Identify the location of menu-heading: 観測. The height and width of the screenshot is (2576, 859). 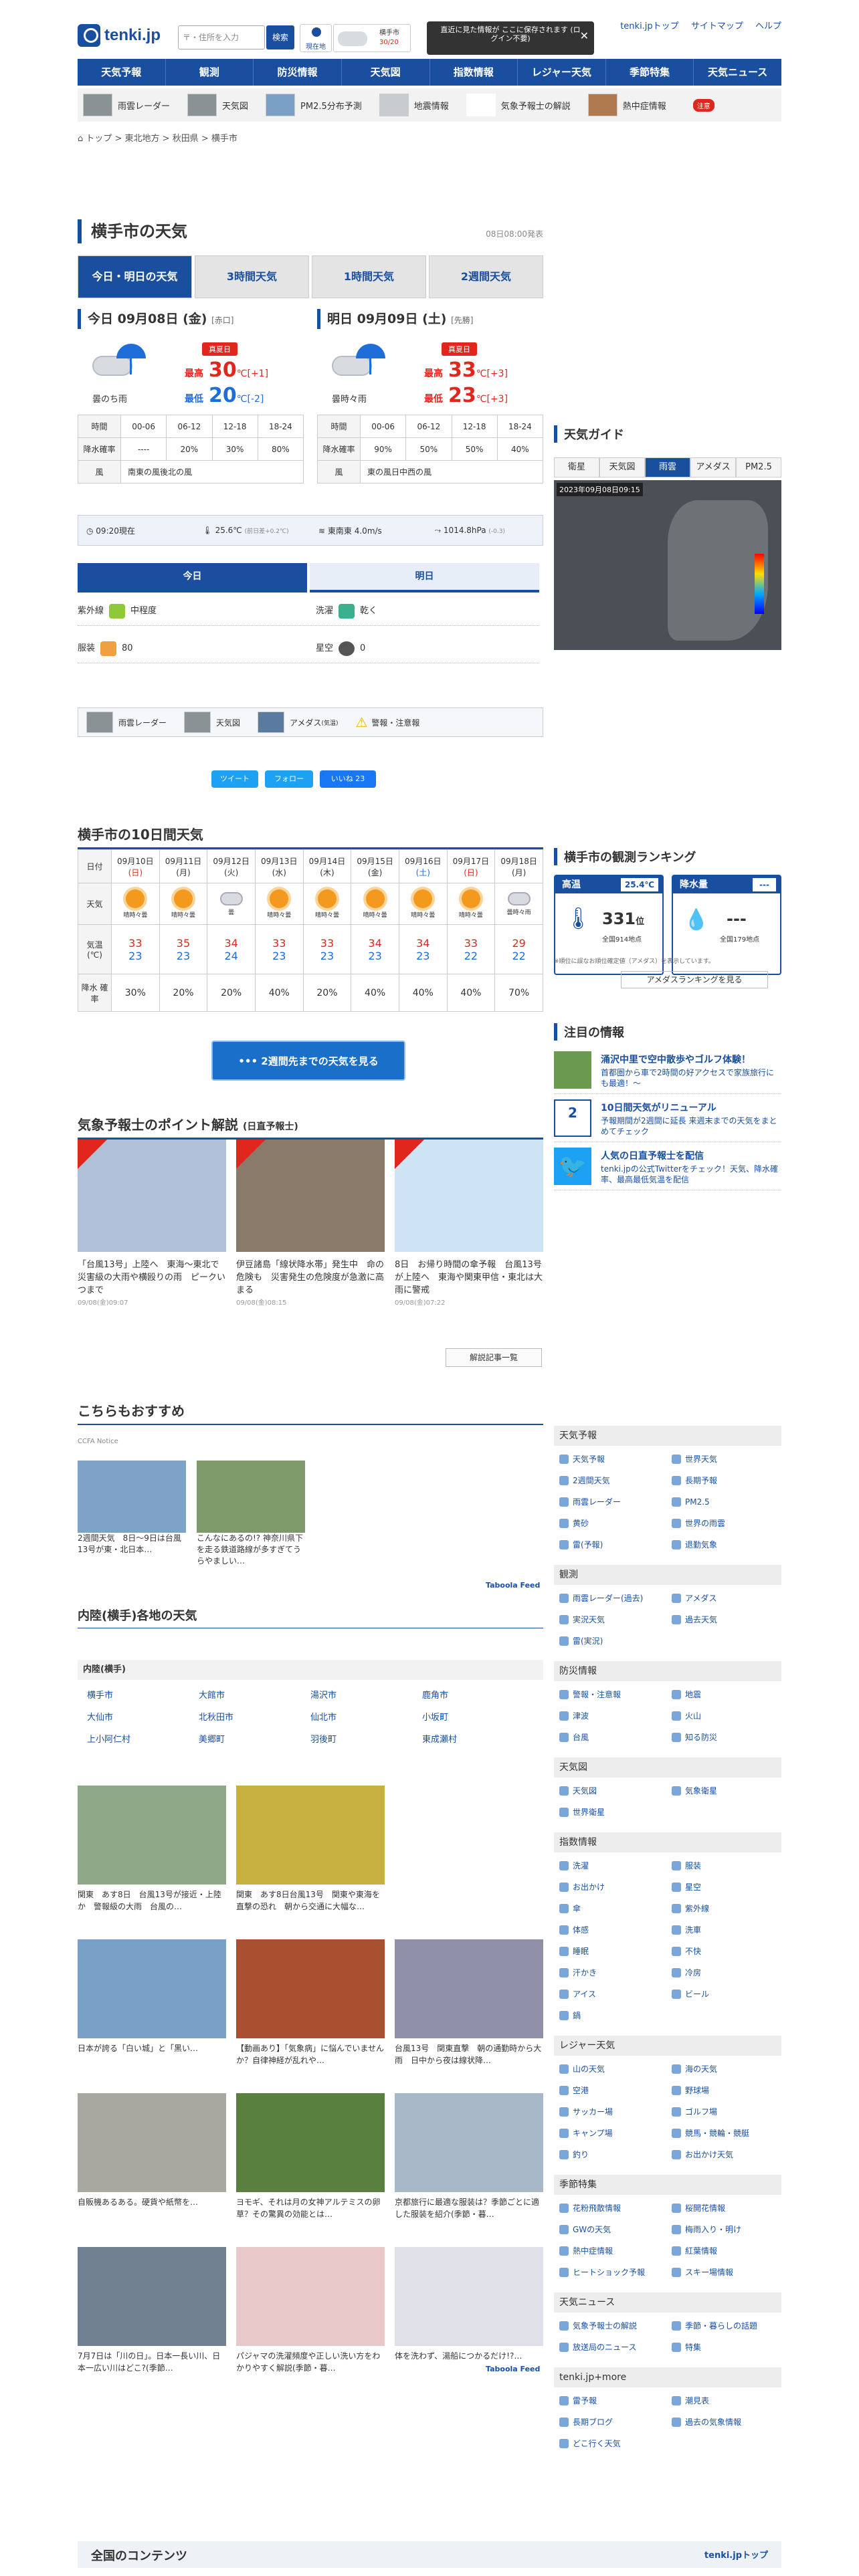
(667, 1575).